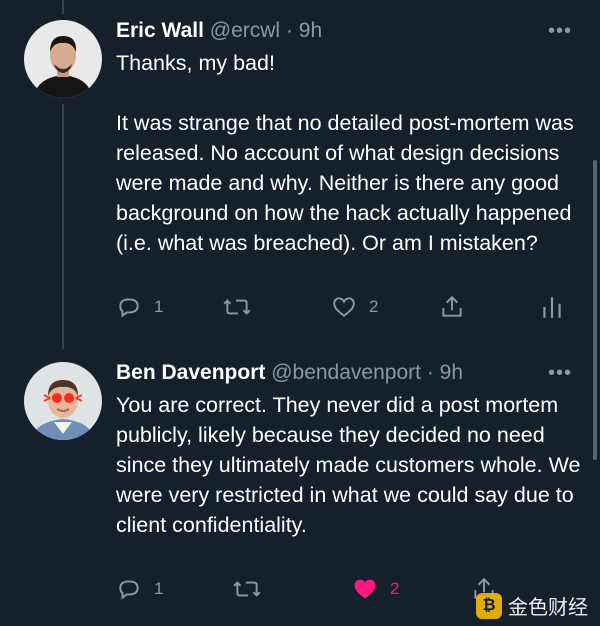  Describe the element at coordinates (245, 30) in the screenshot. I see `author-handle: @ercwl` at that location.